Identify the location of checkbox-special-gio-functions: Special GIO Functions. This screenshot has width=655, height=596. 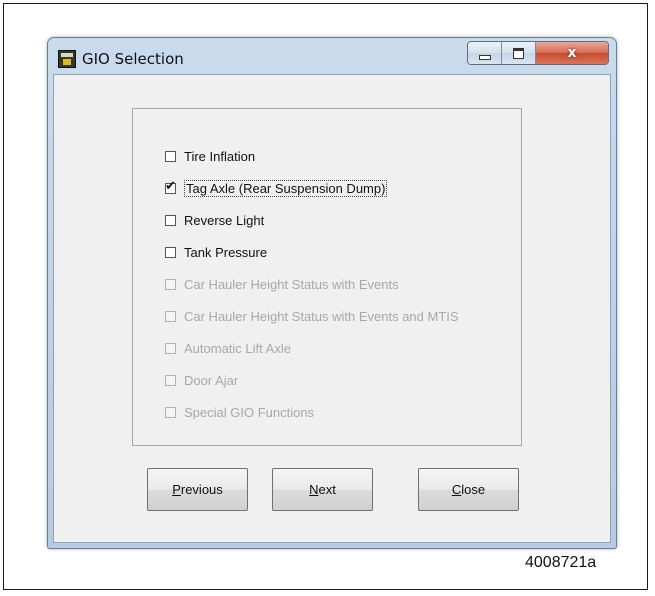
(239, 412).